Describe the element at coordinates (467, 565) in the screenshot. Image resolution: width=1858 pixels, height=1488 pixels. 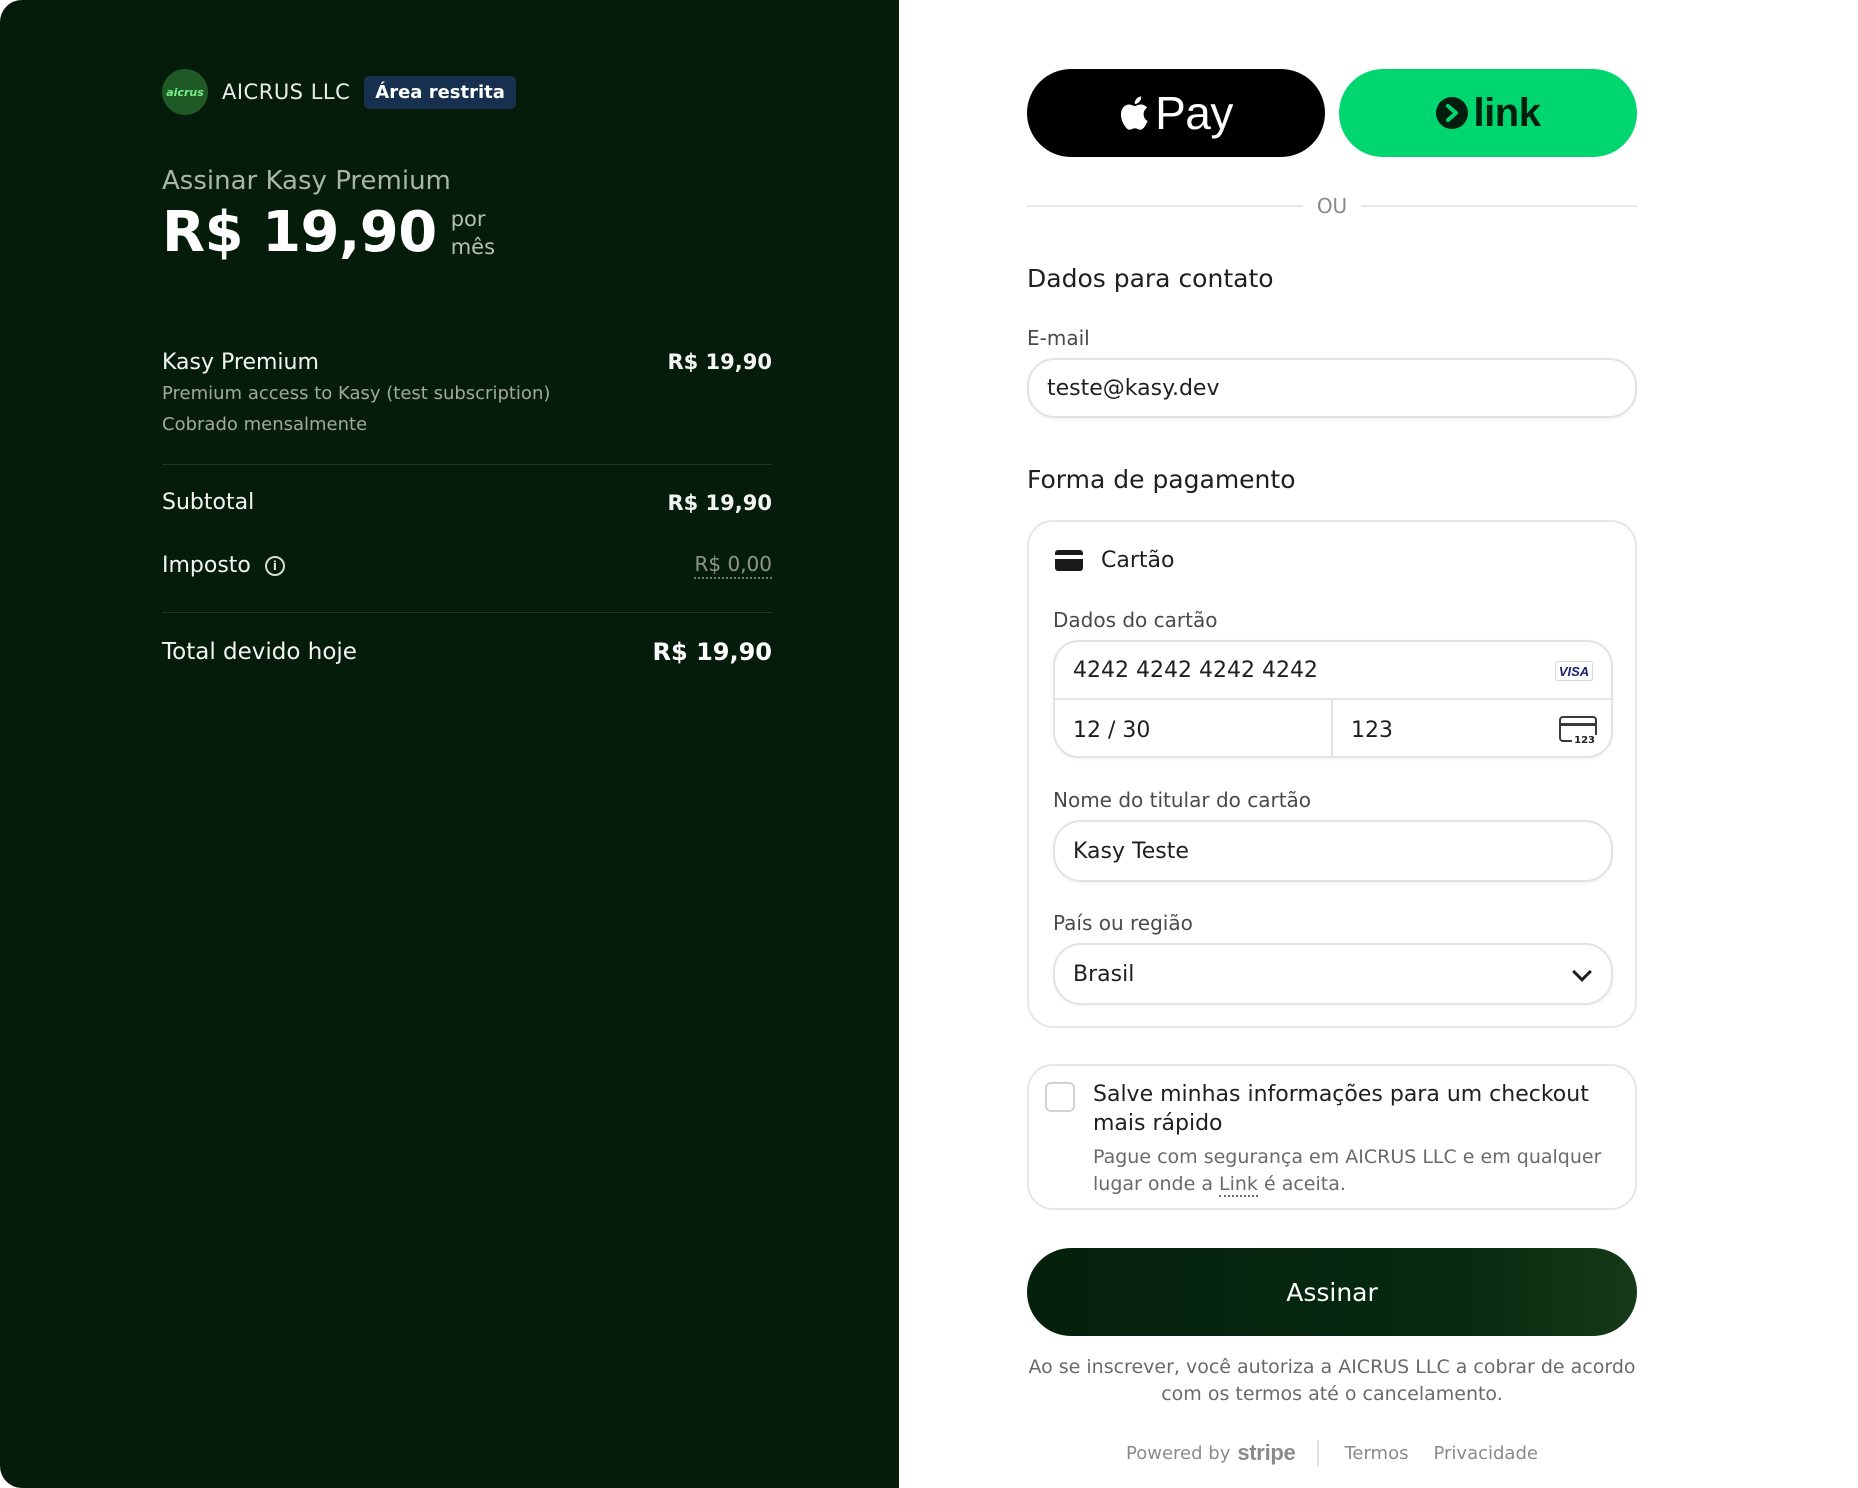
I see `tax-row: Imposto i R$ 0,00` at that location.